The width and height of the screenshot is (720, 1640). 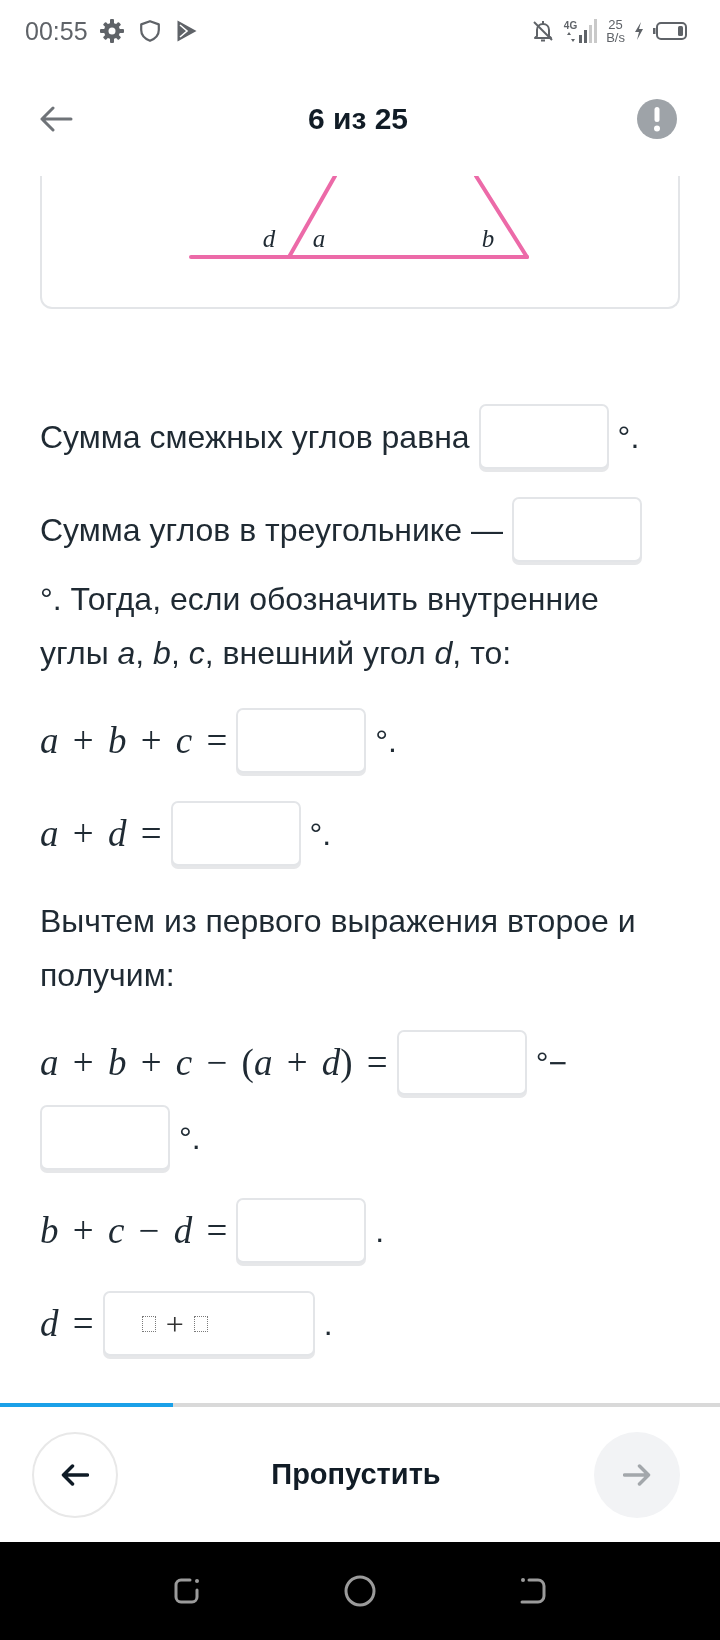 I want to click on skip-button: Пропустить, so click(x=356, y=1474).